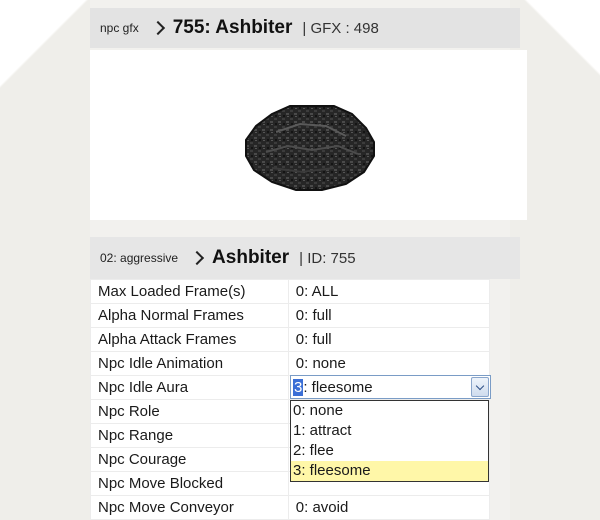 The height and width of the screenshot is (520, 600). What do you see at coordinates (298, 387) in the screenshot?
I see `select-text-highlight: 3` at bounding box center [298, 387].